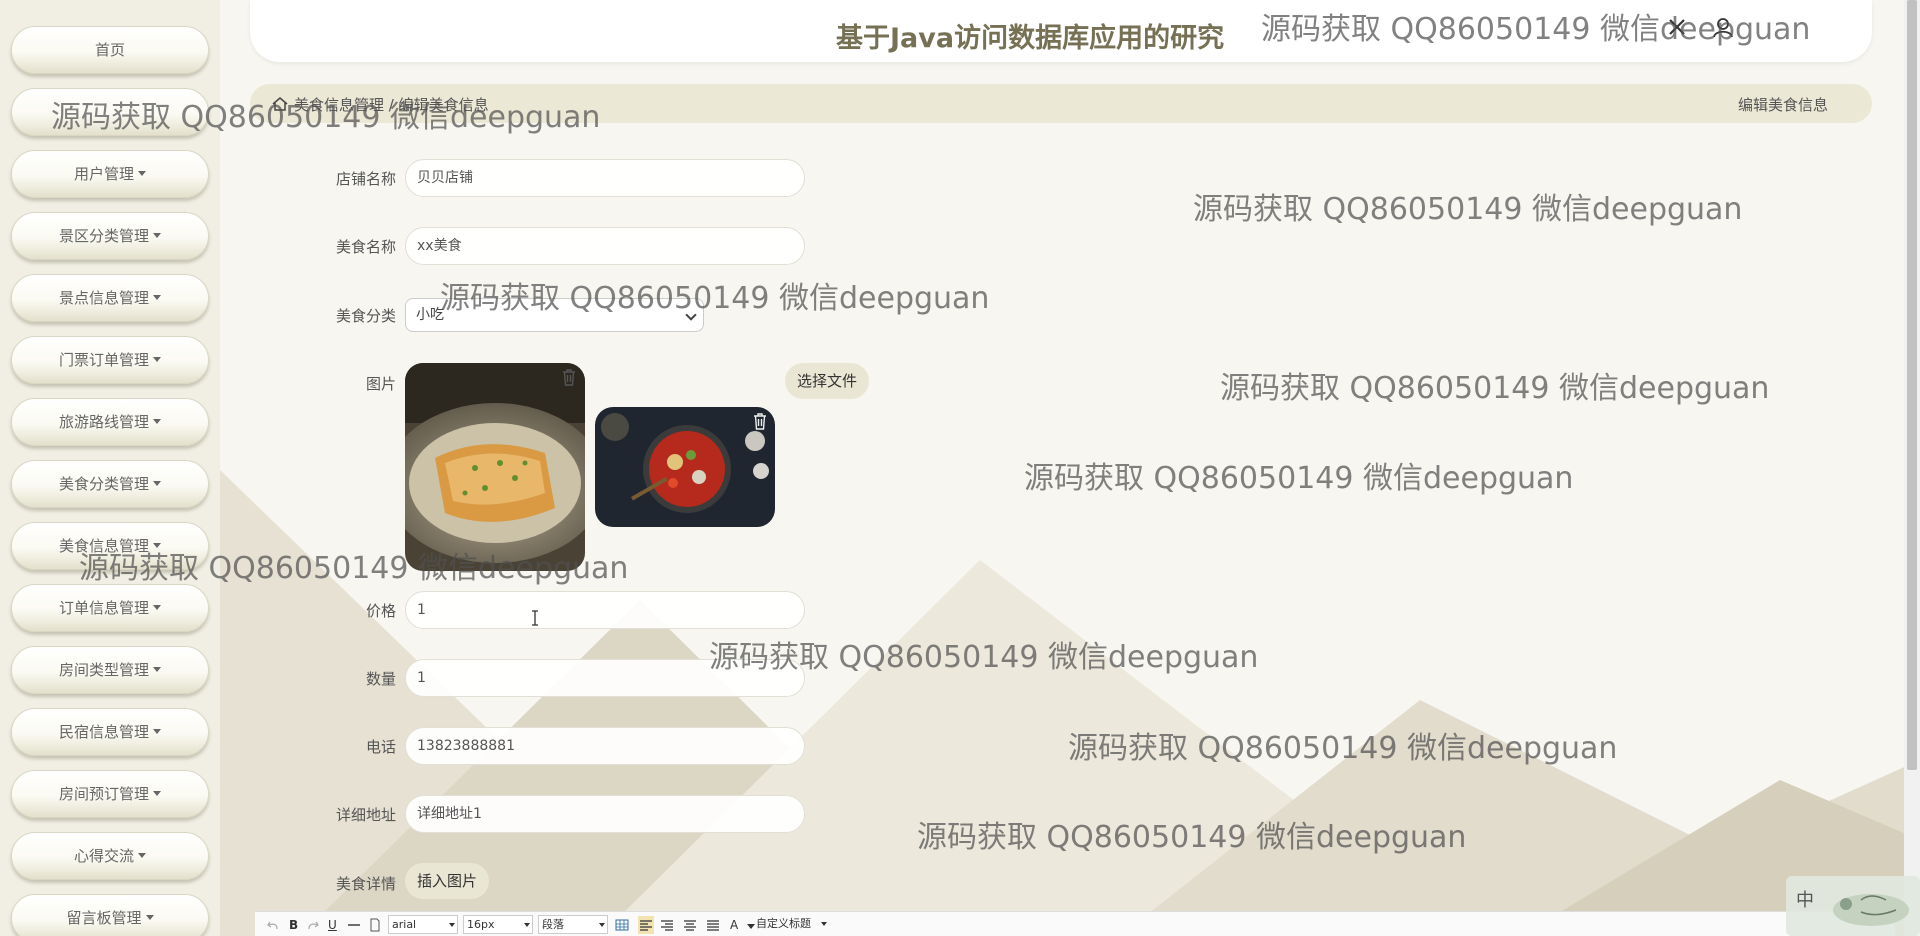 The height and width of the screenshot is (936, 1920). I want to click on sidebar-item-orders: 订单信息管理, so click(110, 608).